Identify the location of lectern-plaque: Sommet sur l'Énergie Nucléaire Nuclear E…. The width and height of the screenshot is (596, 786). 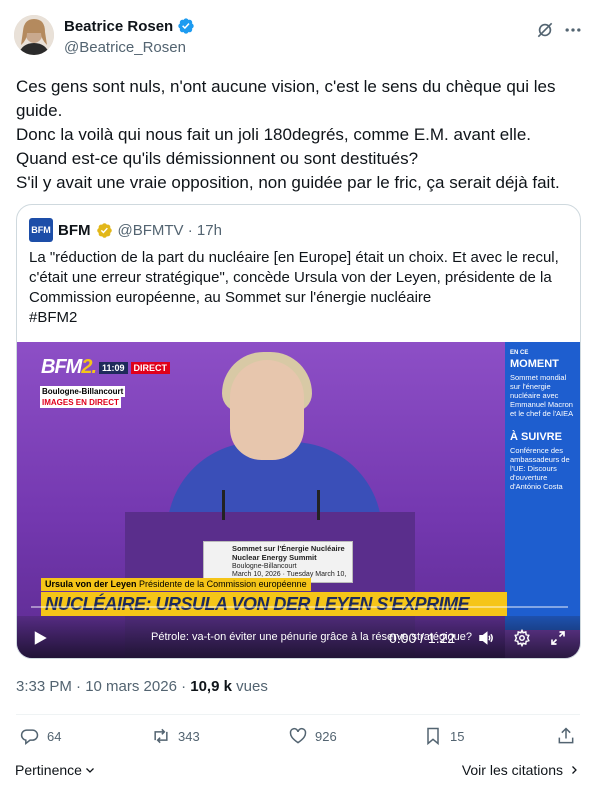
(278, 563).